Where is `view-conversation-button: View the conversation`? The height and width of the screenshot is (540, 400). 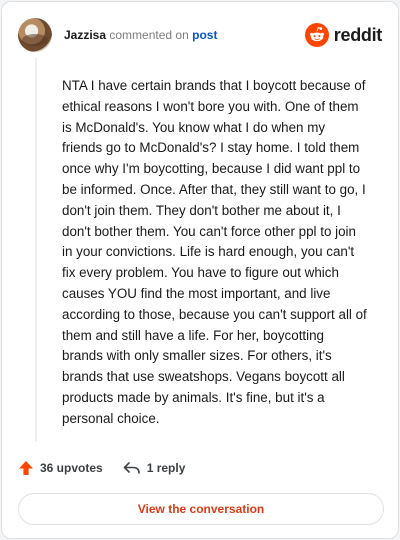
view-conversation-button: View the conversation is located at coordinates (201, 509).